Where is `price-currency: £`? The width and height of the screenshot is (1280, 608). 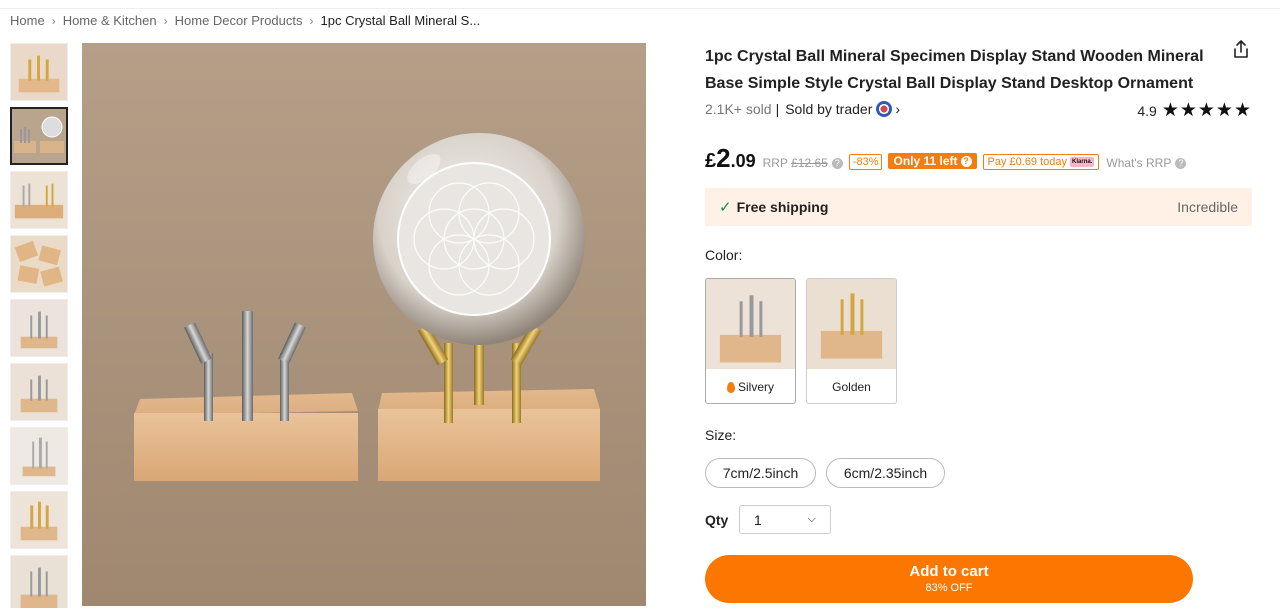 price-currency: £ is located at coordinates (711, 161).